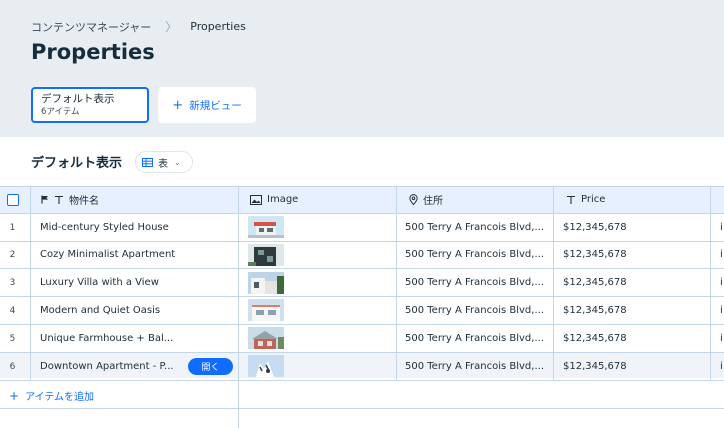 The image size is (724, 428). Describe the element at coordinates (215, 105) in the screenshot. I see `new-view-label: 新規ビュー` at that location.